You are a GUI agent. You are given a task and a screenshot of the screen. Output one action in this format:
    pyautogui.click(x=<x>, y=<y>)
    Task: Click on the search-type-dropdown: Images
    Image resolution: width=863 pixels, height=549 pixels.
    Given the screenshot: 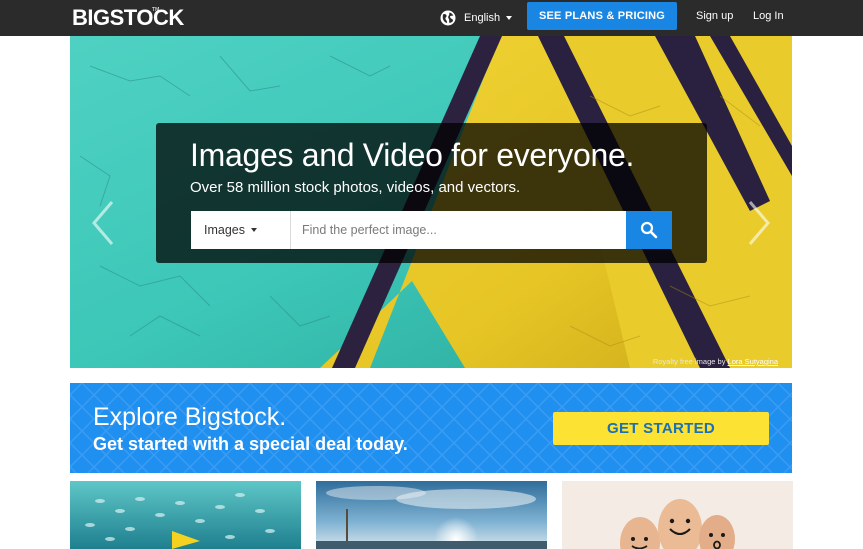 What is the action you would take?
    pyautogui.click(x=241, y=230)
    